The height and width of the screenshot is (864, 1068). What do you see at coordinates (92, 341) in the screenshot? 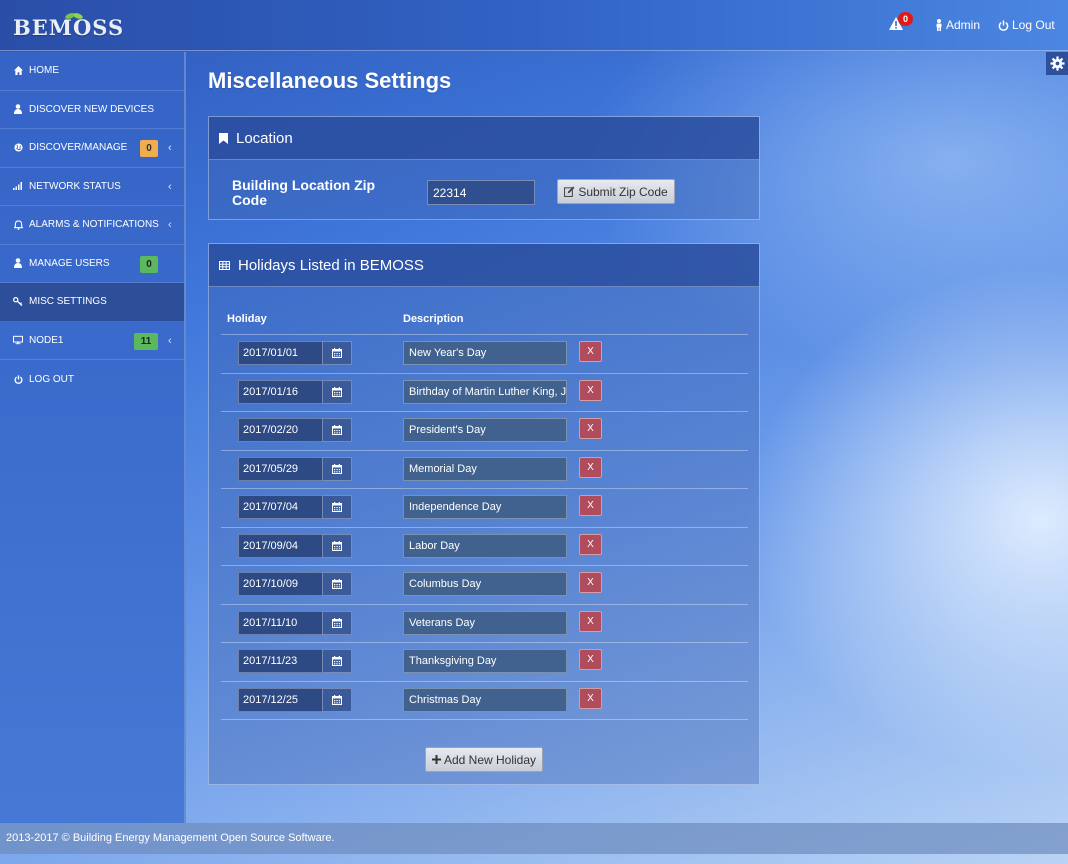
I see `sidebar-item-node1: NODE1 11 ‹` at bounding box center [92, 341].